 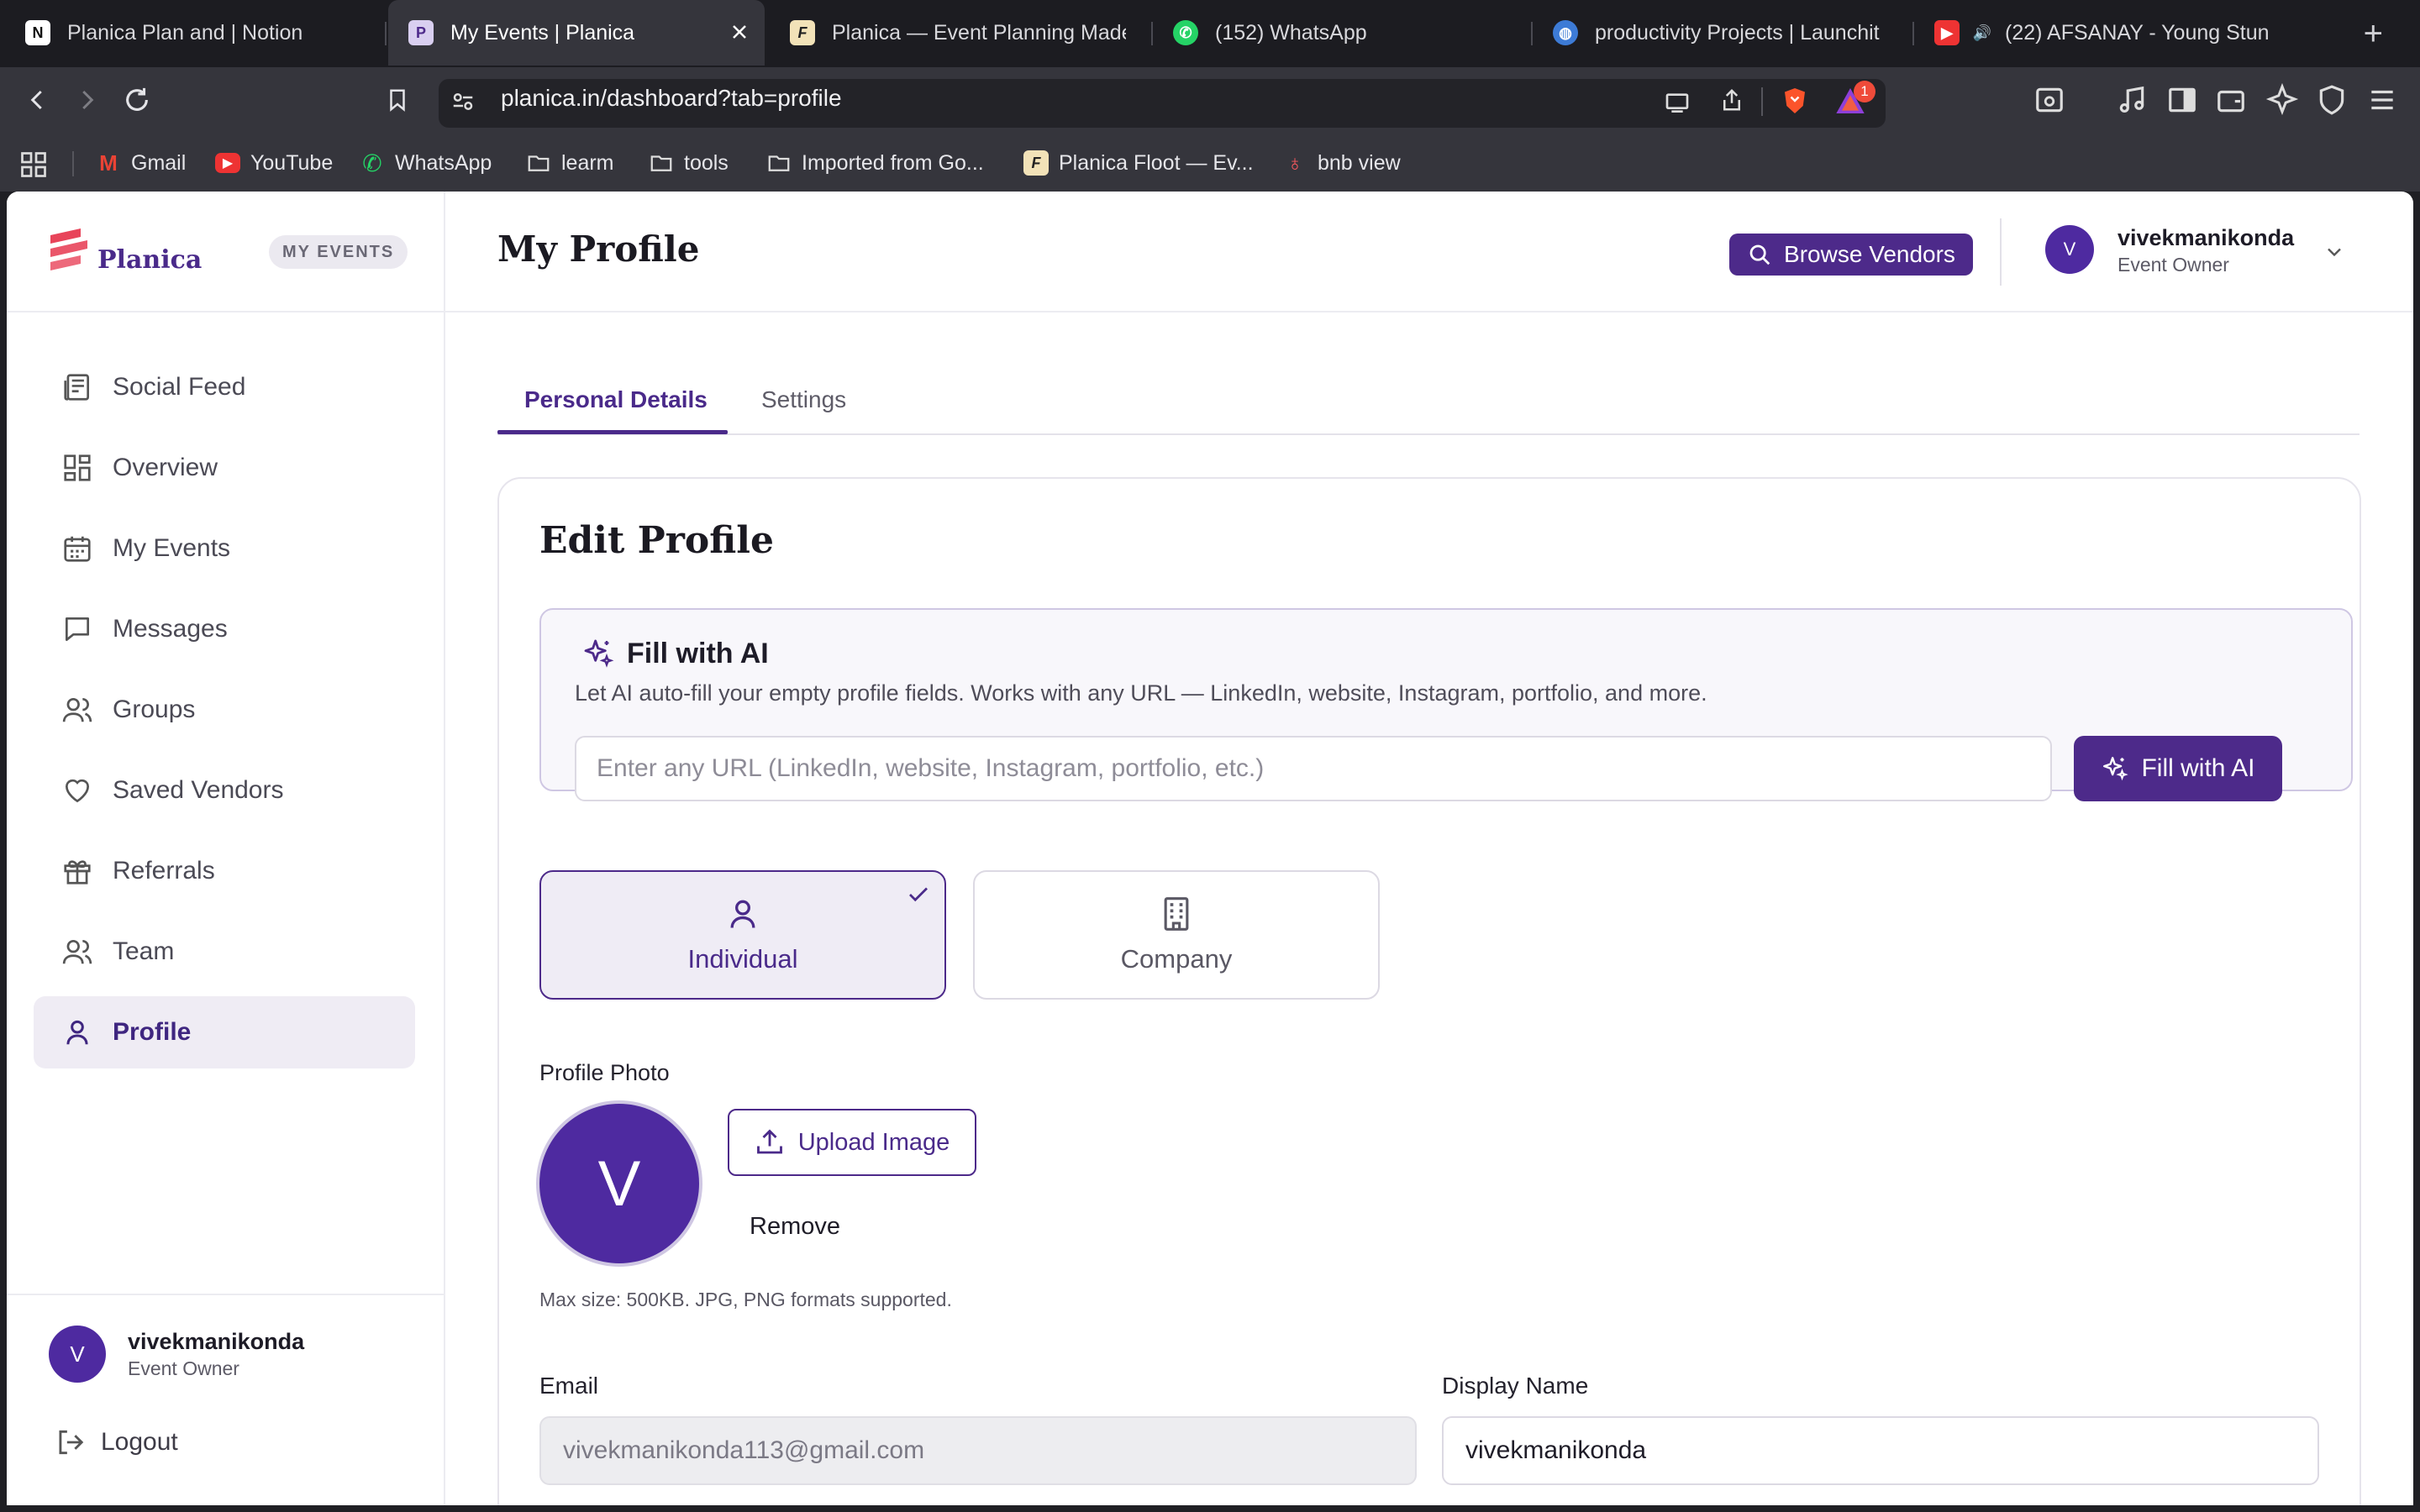 What do you see at coordinates (372, 163) in the screenshot?
I see `whatsapp-icon: ✆` at bounding box center [372, 163].